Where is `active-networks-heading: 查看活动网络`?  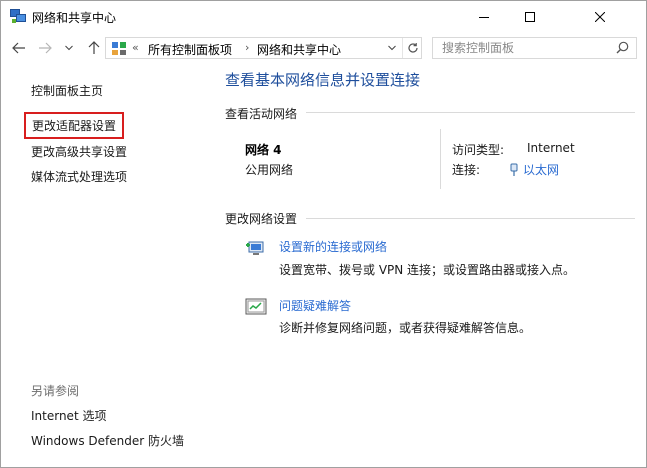
active-networks-heading: 查看活动网络 is located at coordinates (261, 114).